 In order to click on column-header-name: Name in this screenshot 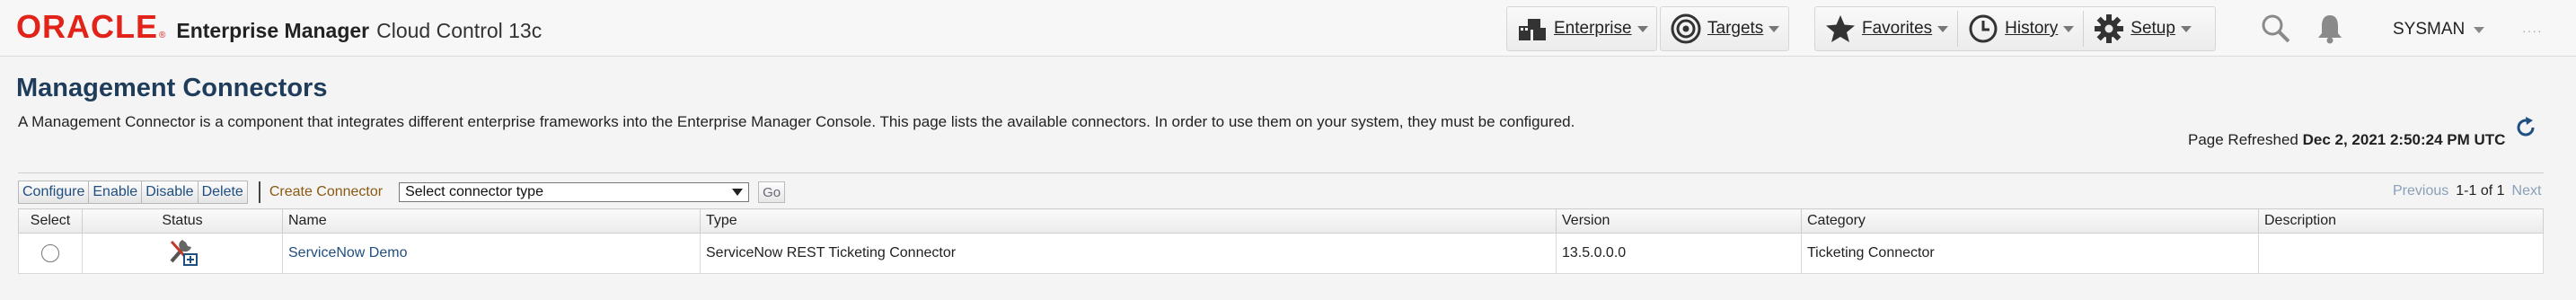, I will do `click(491, 221)`.